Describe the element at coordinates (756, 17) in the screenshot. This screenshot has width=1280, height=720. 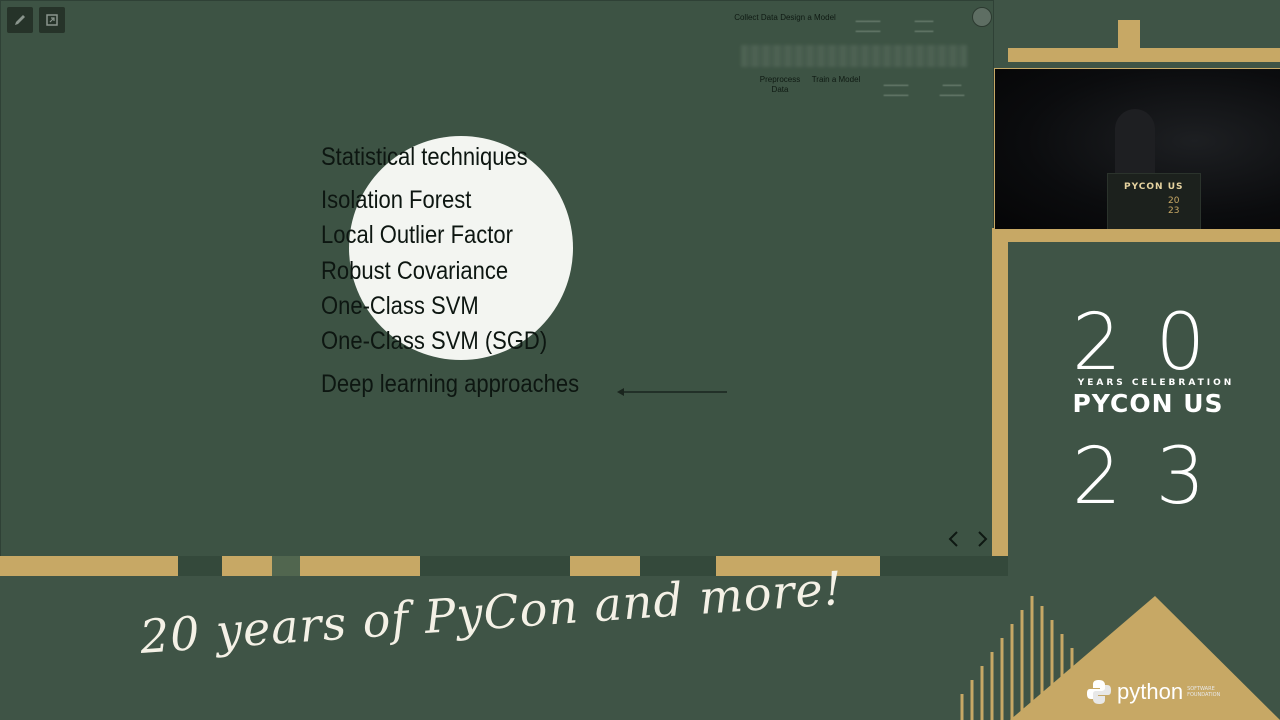
I see `pipeline-step-collect-data: Collect Data` at that location.